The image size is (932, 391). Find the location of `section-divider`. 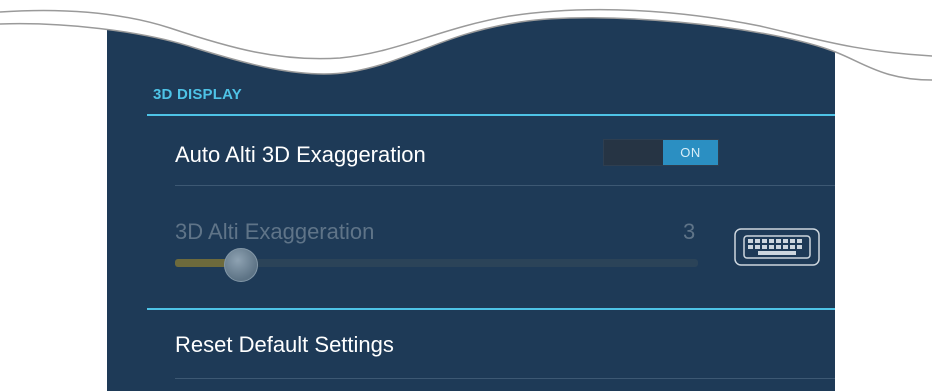

section-divider is located at coordinates (491, 115).